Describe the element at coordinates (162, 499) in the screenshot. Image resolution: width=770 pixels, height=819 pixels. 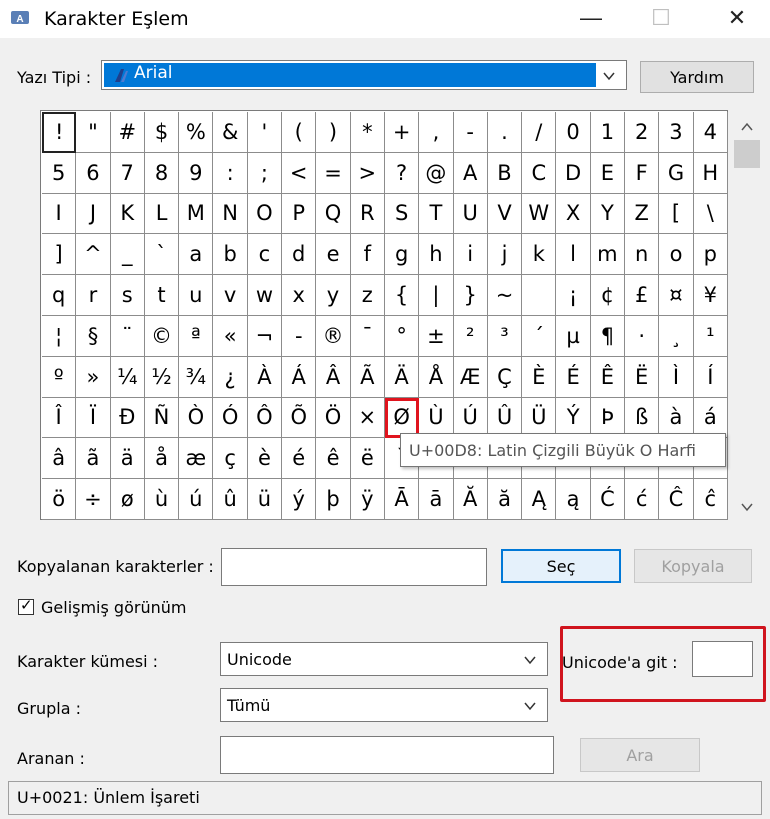
I see `character-cell: ù` at that location.